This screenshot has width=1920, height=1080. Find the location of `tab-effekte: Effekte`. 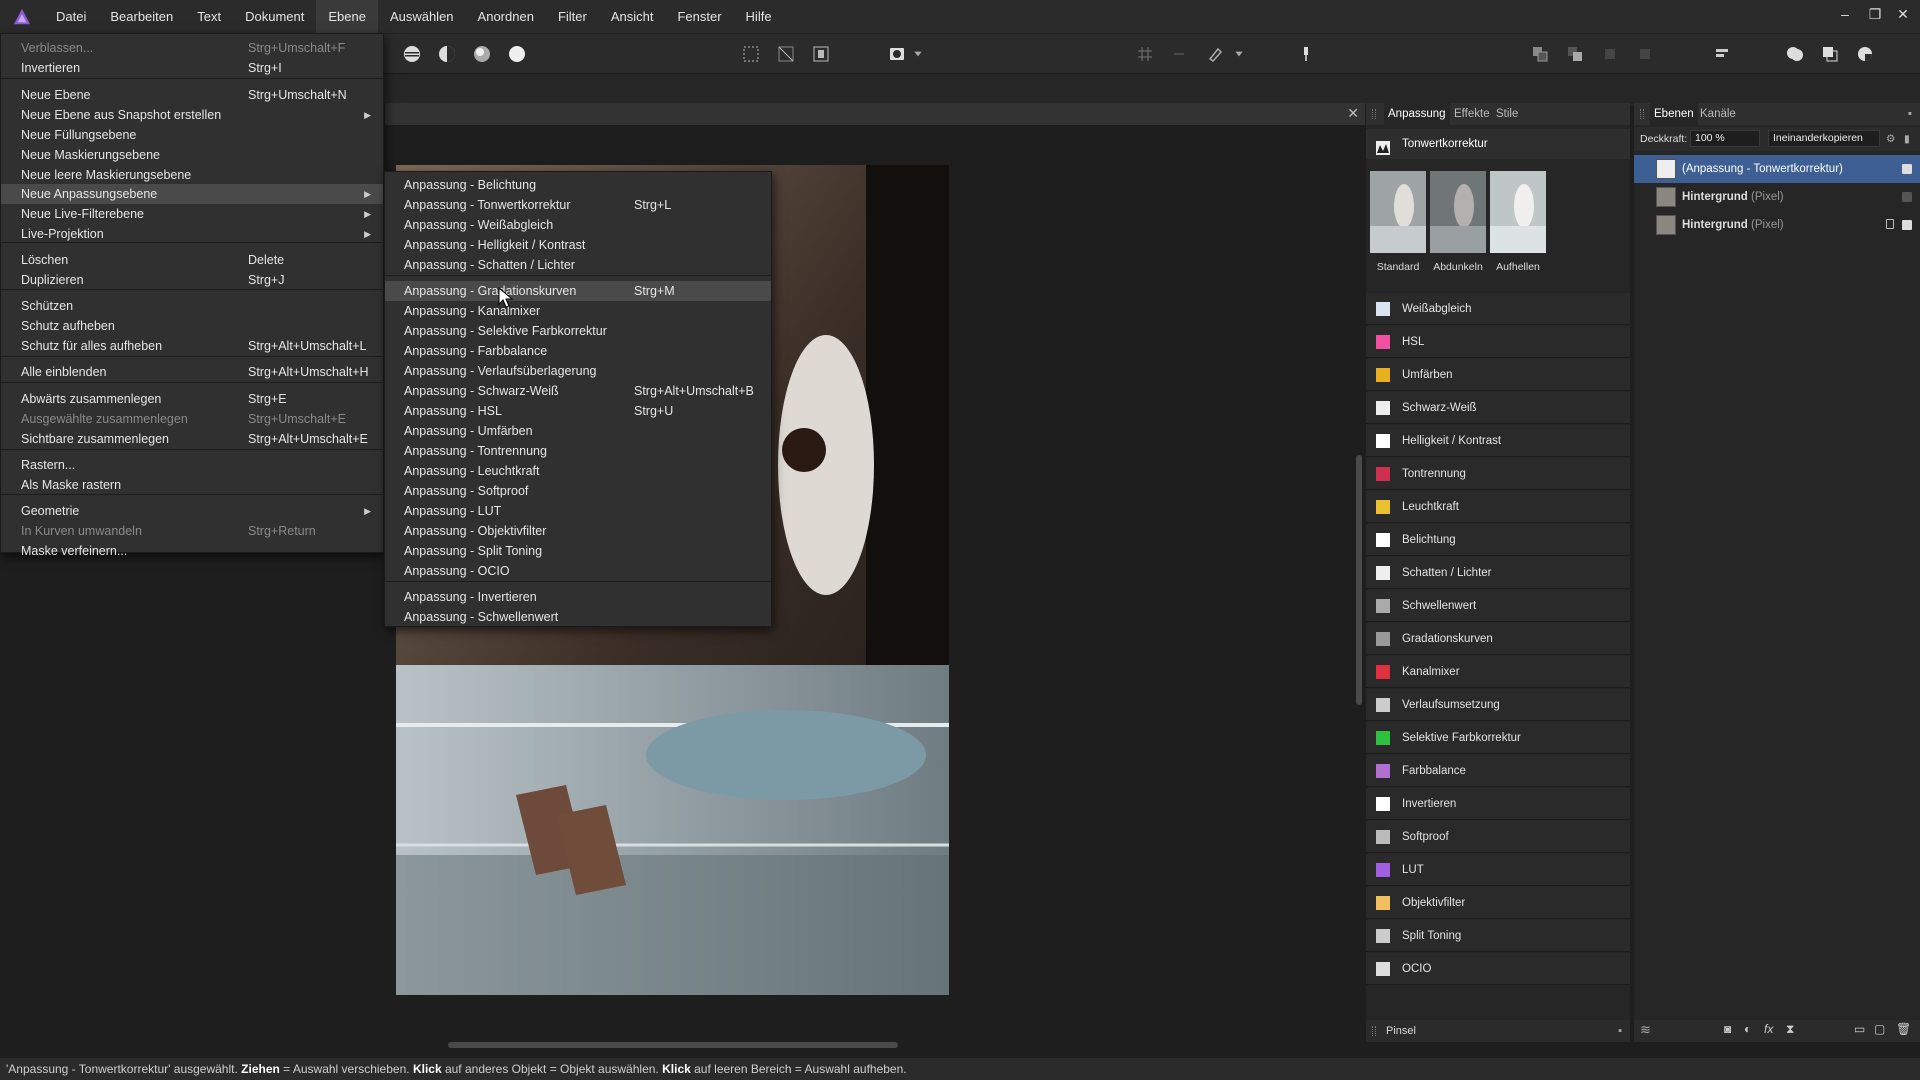

tab-effekte: Effekte is located at coordinates (1472, 114).